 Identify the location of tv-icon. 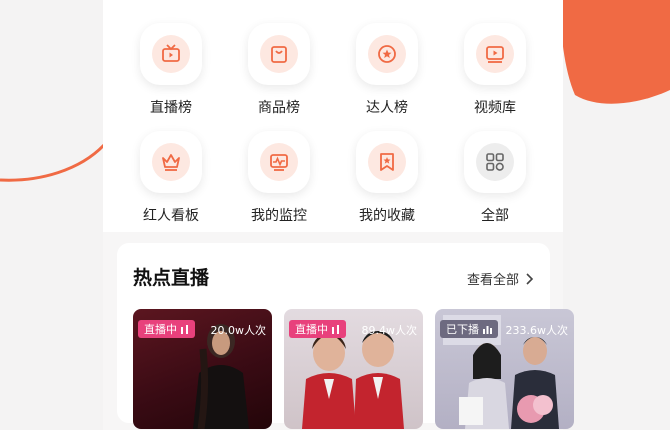
(171, 53).